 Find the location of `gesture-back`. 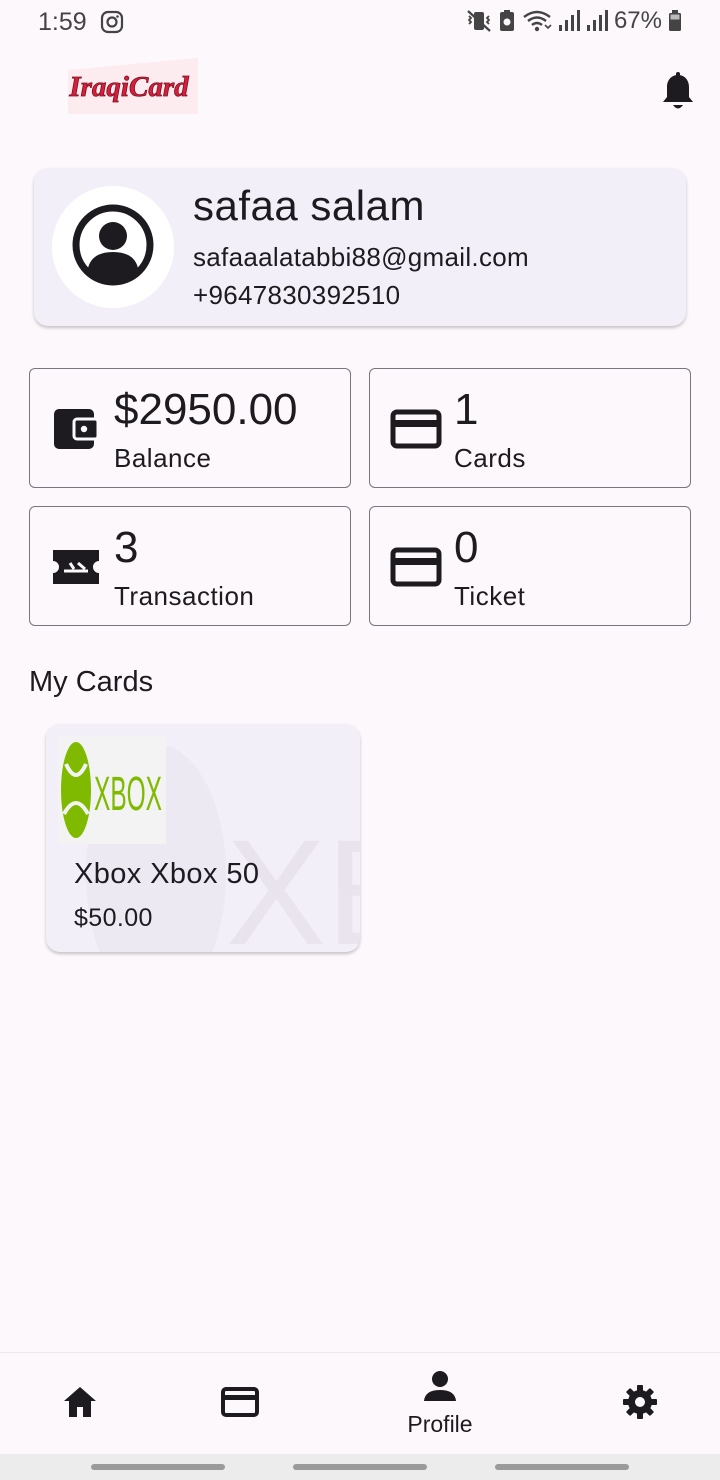

gesture-back is located at coordinates (562, 1467).